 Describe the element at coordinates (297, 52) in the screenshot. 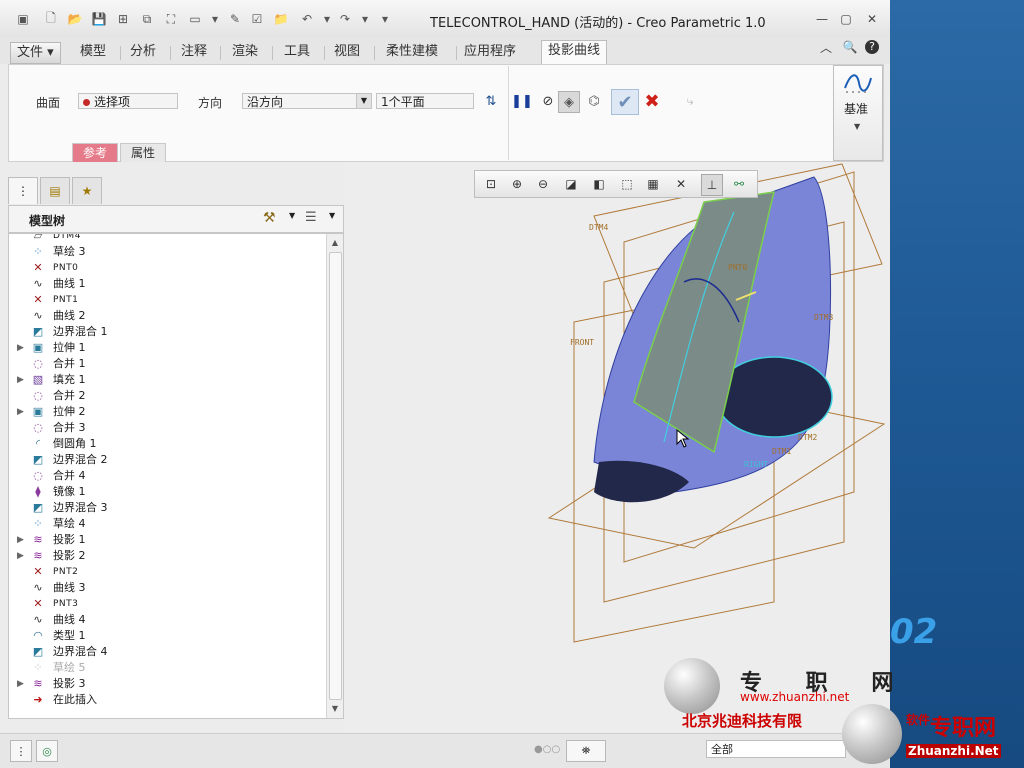

I see `tab-tools: 工具` at that location.